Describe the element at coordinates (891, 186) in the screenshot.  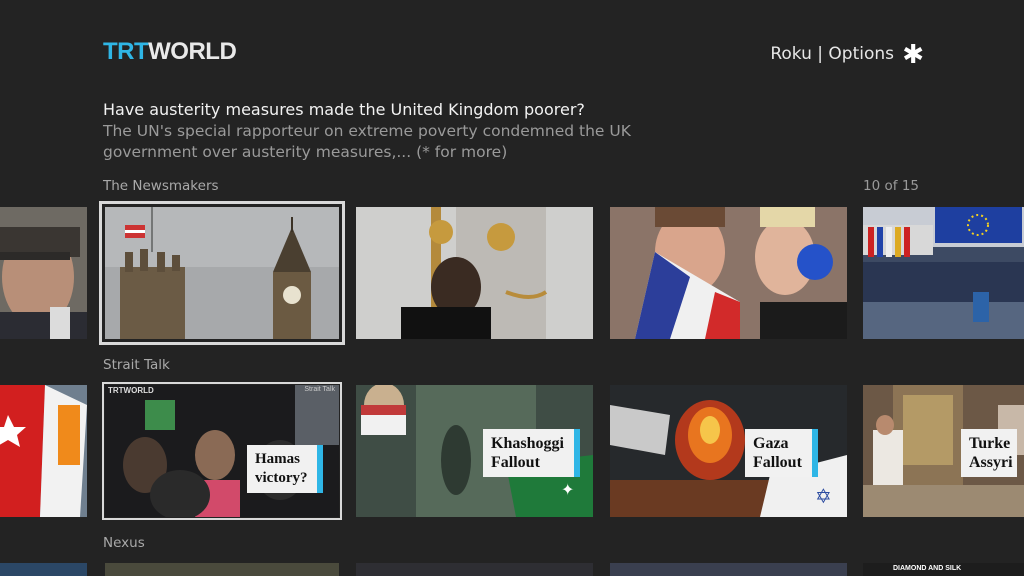
I see `row-counter: 10 of 15` at that location.